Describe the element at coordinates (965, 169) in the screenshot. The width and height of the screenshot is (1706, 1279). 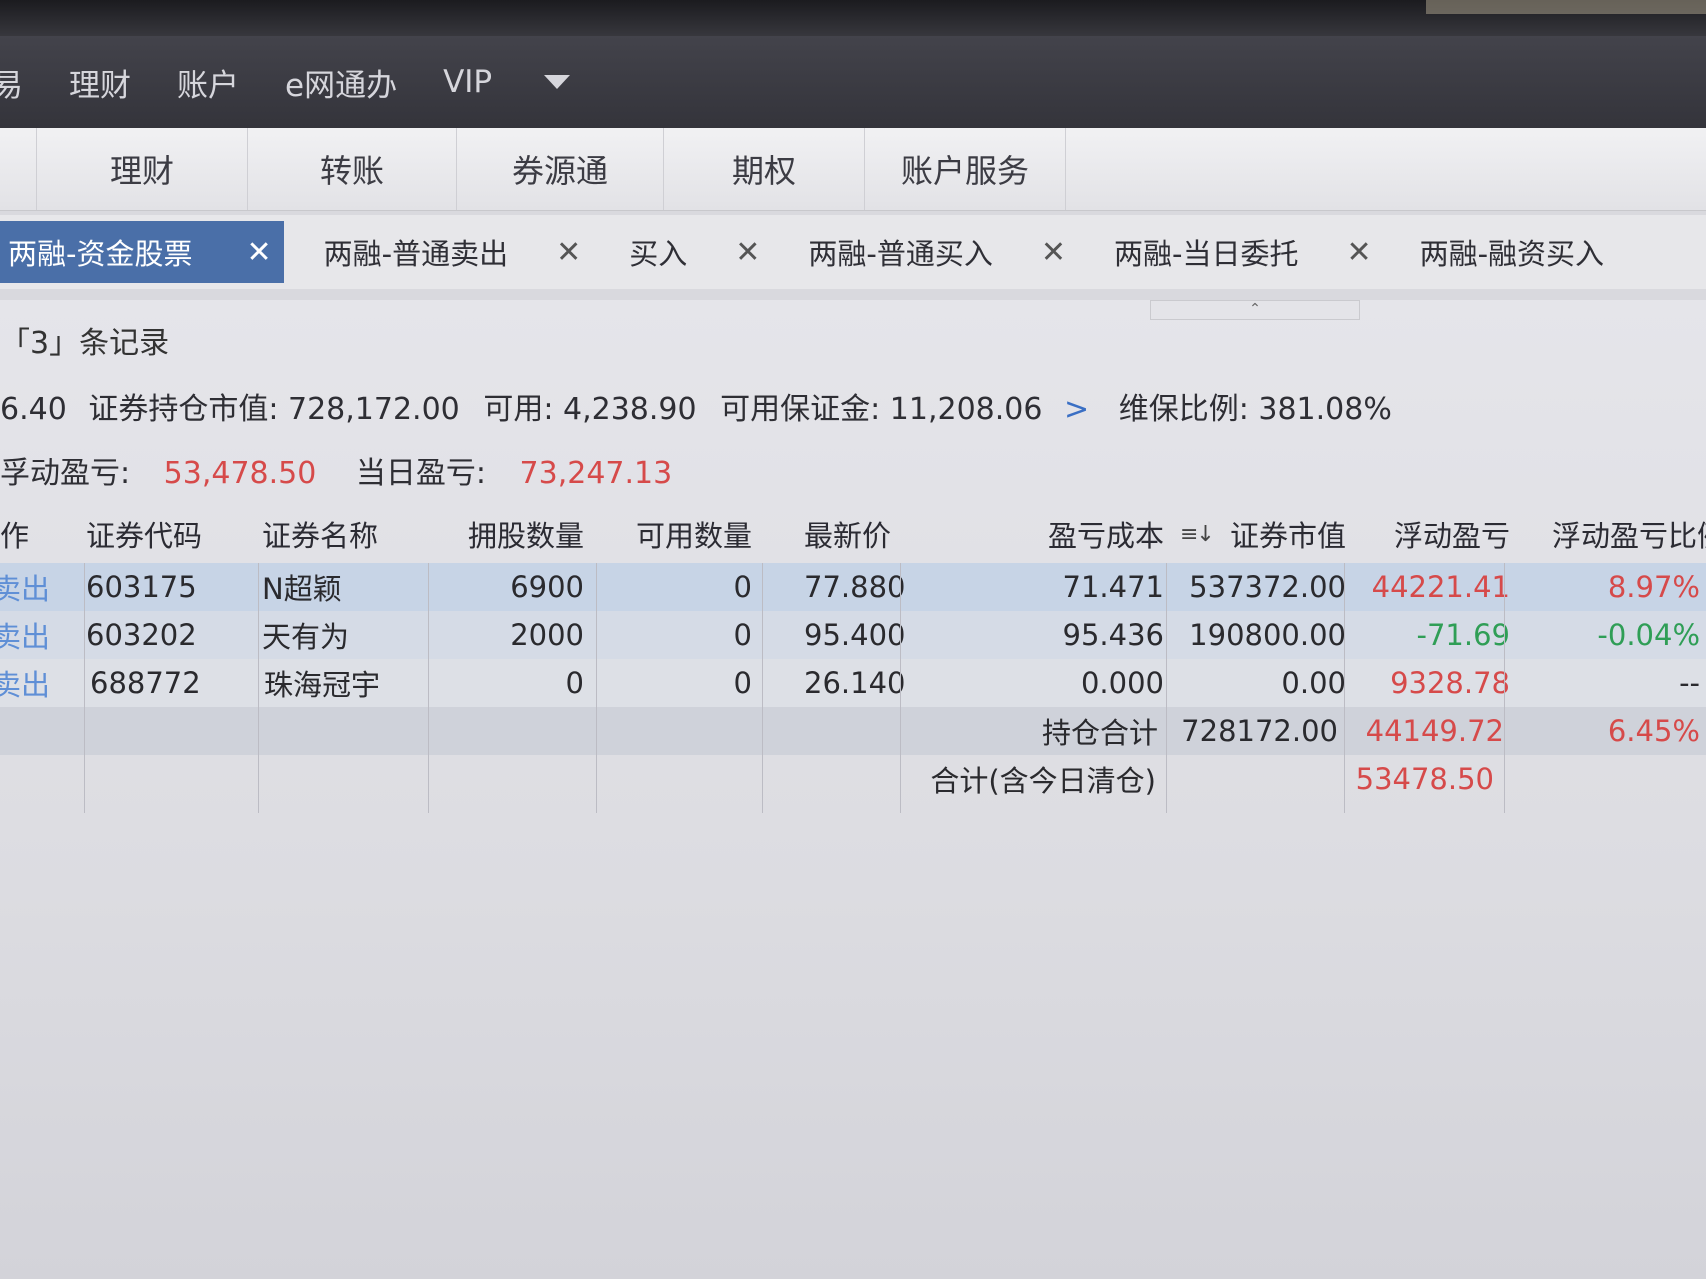
I see `subnav-item-account-service: 账户服务` at that location.